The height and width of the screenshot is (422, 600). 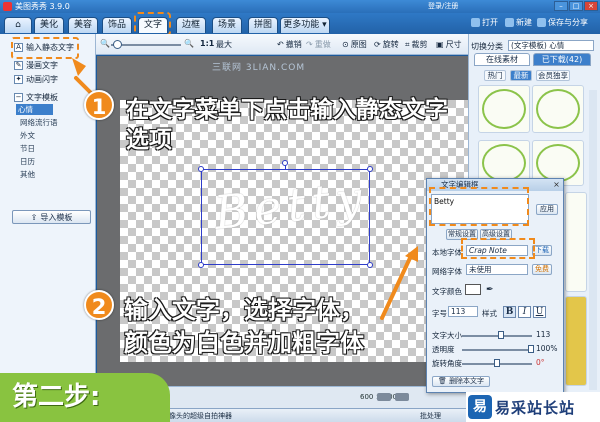 What do you see at coordinates (535, 407) in the screenshot?
I see `site-logo-text: 易采站长站` at bounding box center [535, 407].